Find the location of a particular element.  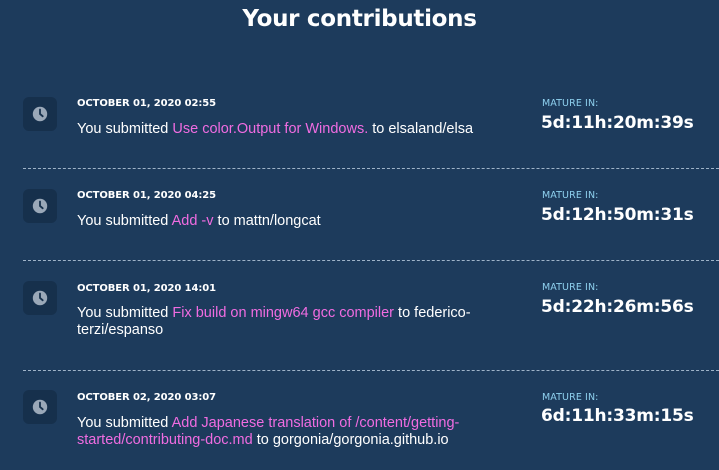

contribution-message: You submitted Add -v to mattn/longcat is located at coordinates (297, 221).